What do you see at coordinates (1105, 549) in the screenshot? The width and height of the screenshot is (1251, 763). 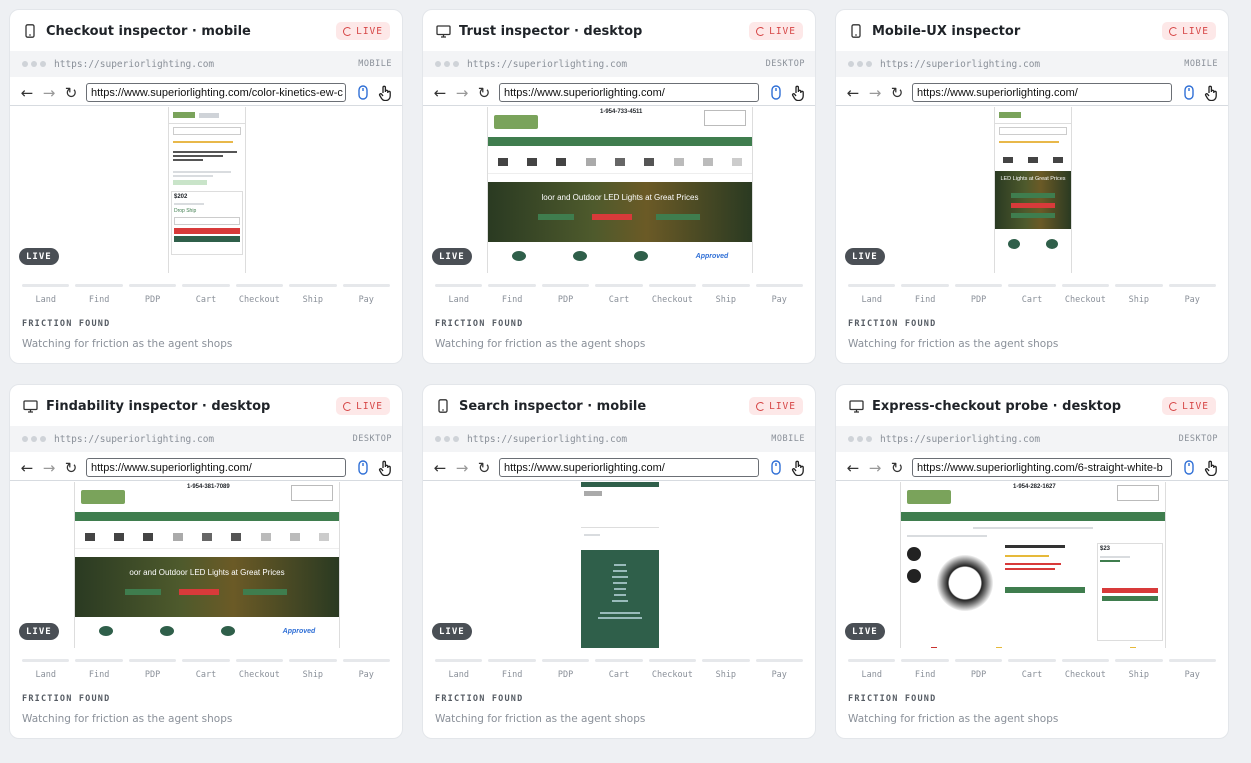 I see `preview-price: $23` at bounding box center [1105, 549].